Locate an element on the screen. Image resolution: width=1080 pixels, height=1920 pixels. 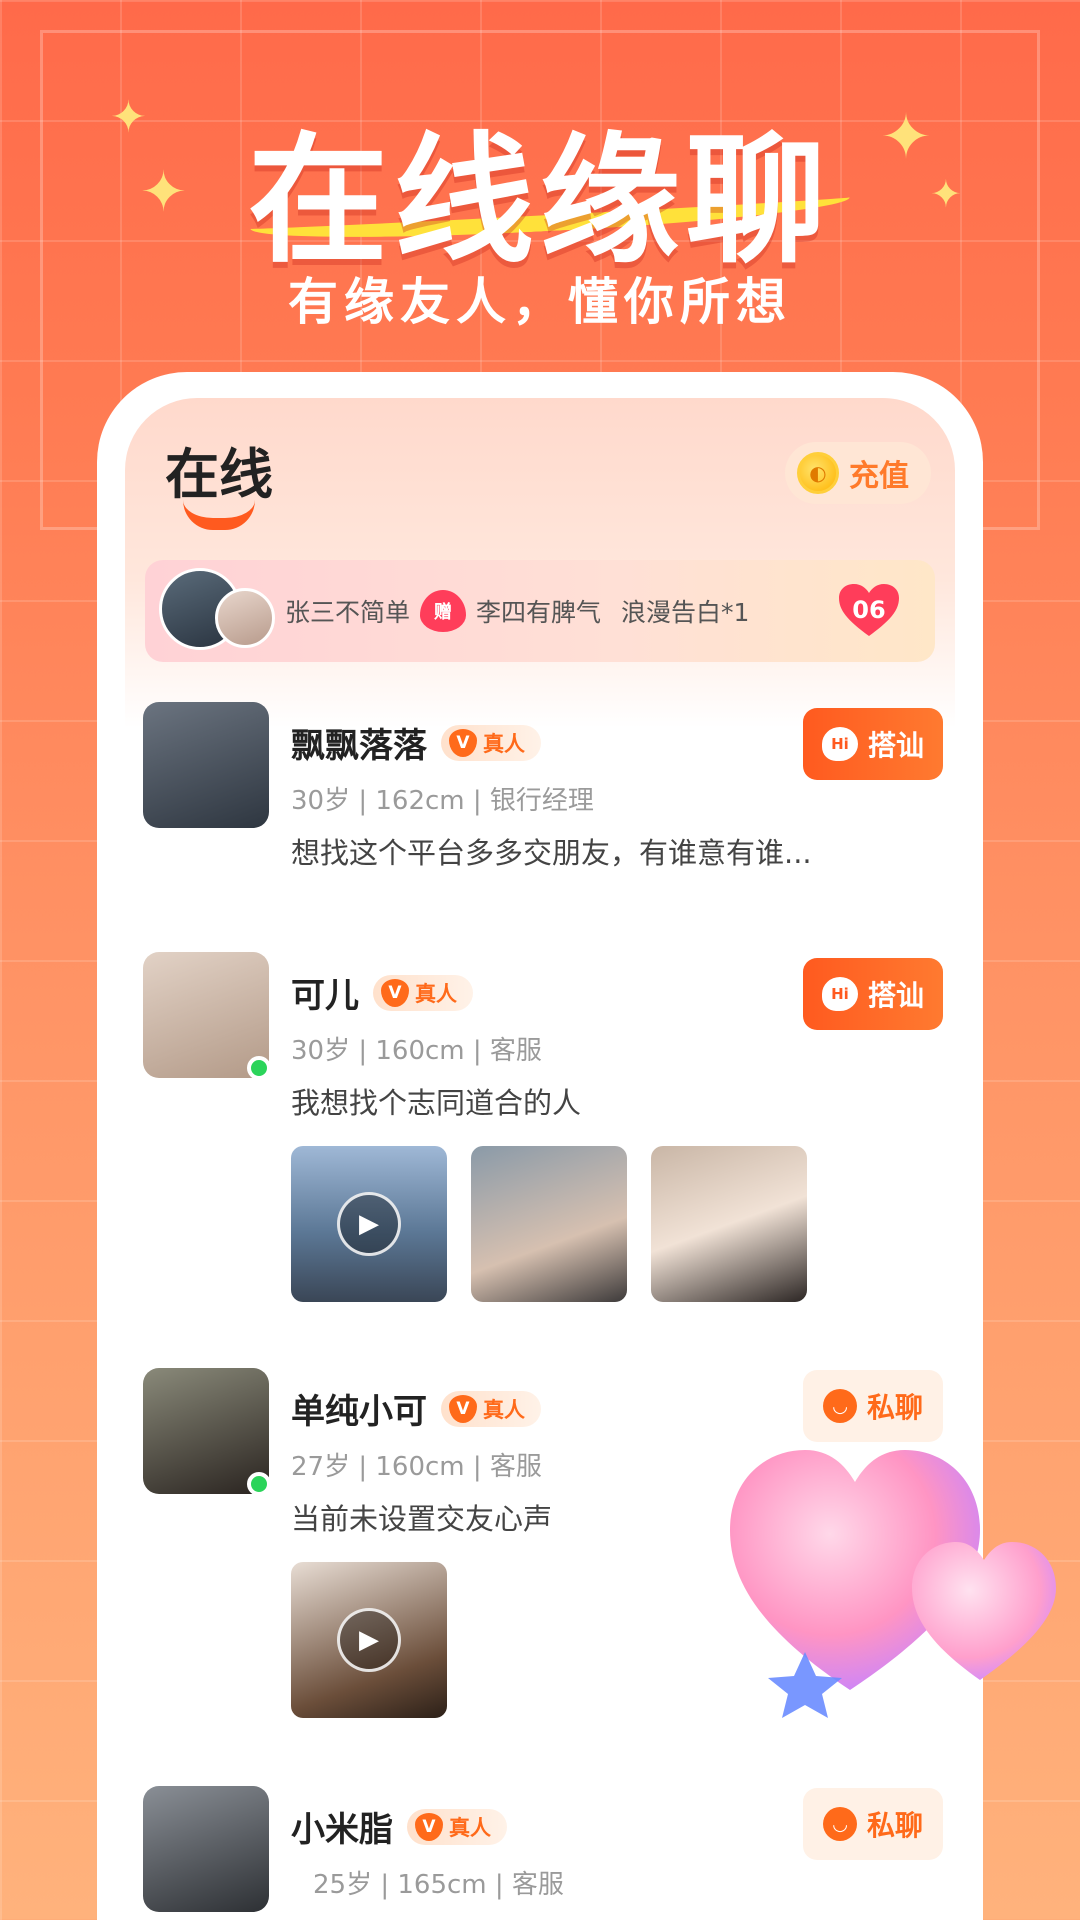
user-bio: 我想找个志同道合的人 is located at coordinates (436, 1103).